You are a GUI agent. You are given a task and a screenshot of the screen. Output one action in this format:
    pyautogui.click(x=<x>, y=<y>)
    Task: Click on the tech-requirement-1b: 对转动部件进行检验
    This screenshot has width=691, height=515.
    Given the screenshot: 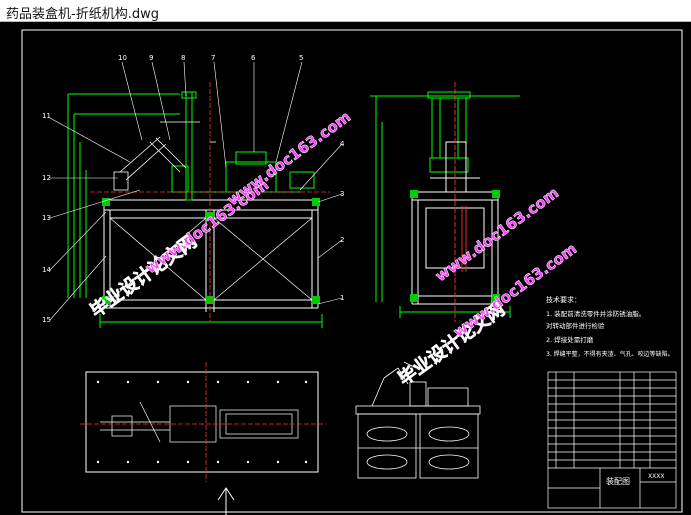 What is the action you would take?
    pyautogui.click(x=575, y=325)
    